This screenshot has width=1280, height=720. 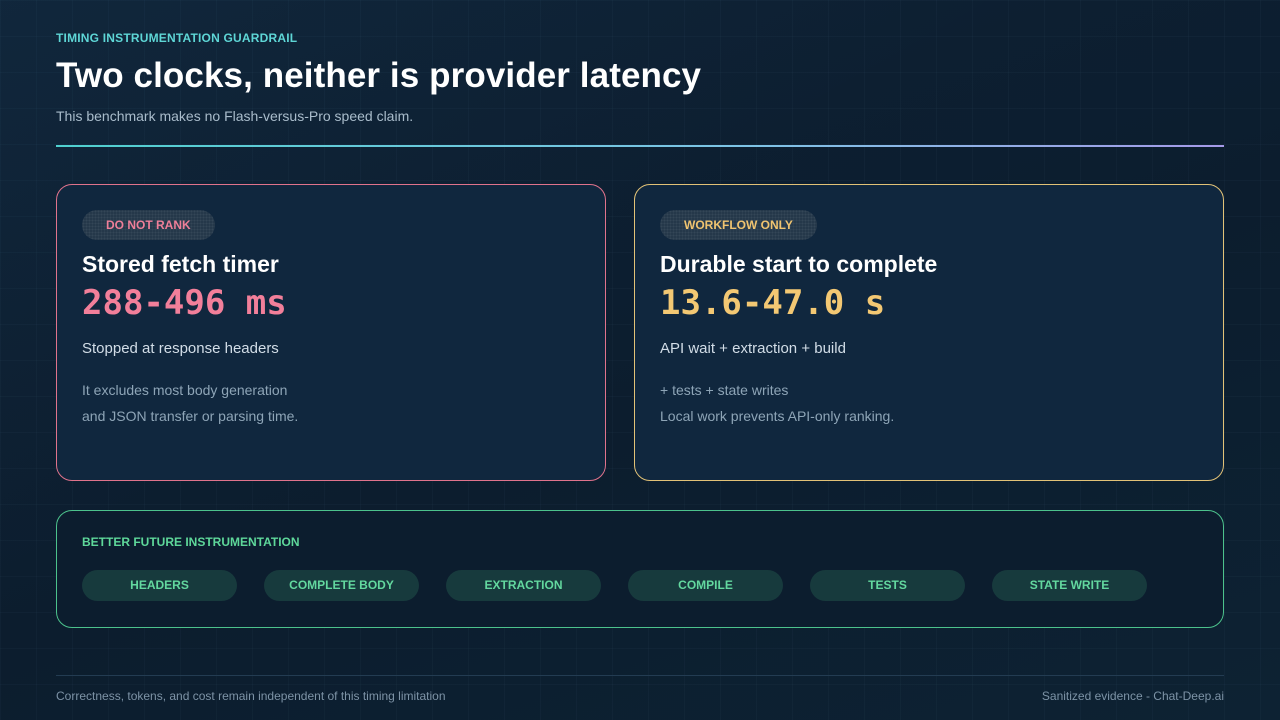 What do you see at coordinates (191, 542) in the screenshot?
I see `panel-label: BETTER FUTURE INSTRUMENTATION` at bounding box center [191, 542].